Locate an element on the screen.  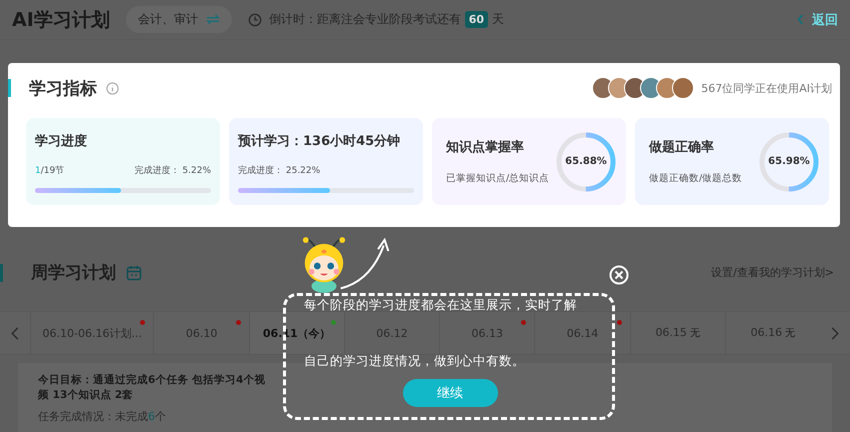
metric-title: 学习进度 is located at coordinates (61, 141).